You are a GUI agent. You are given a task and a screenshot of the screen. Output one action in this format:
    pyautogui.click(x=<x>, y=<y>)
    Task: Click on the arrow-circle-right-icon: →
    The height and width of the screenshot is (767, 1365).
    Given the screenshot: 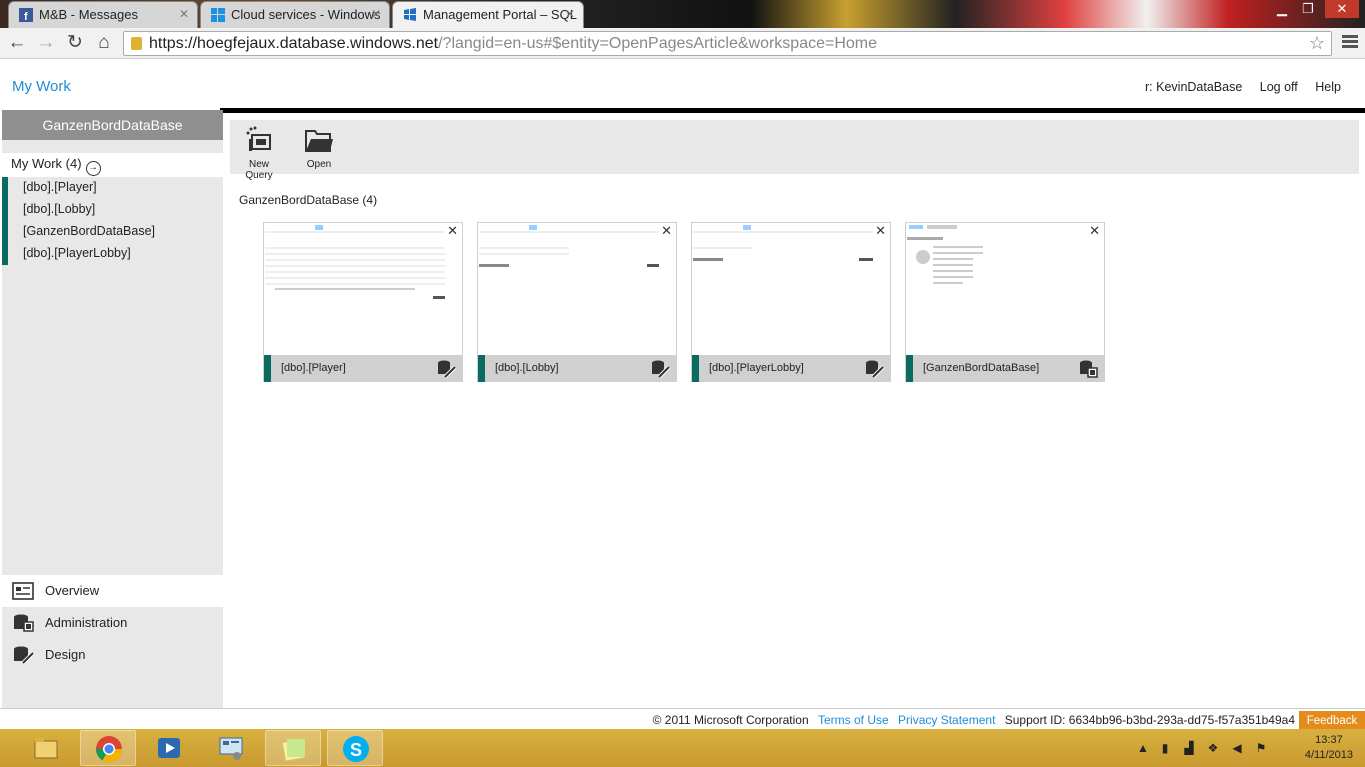 What is the action you would take?
    pyautogui.click(x=93, y=168)
    